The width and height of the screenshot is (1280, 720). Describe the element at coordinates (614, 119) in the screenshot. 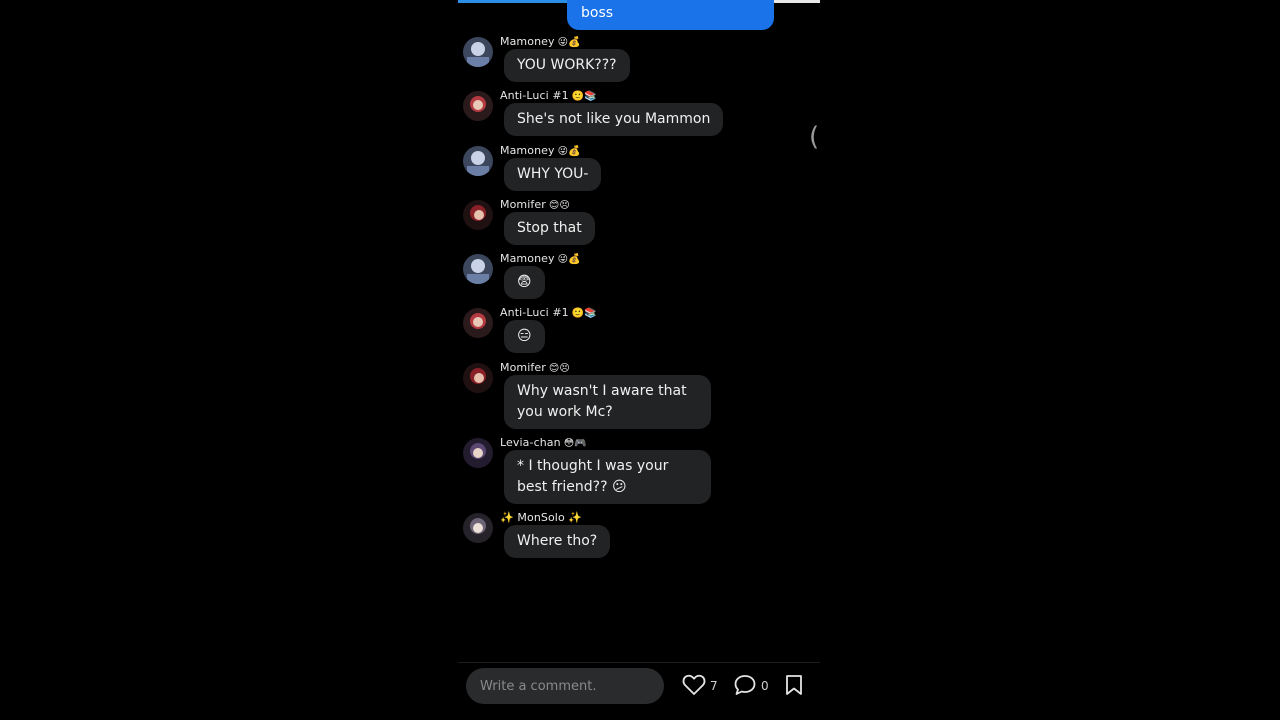

I see `message-bubble: She's not like you Mammon` at that location.